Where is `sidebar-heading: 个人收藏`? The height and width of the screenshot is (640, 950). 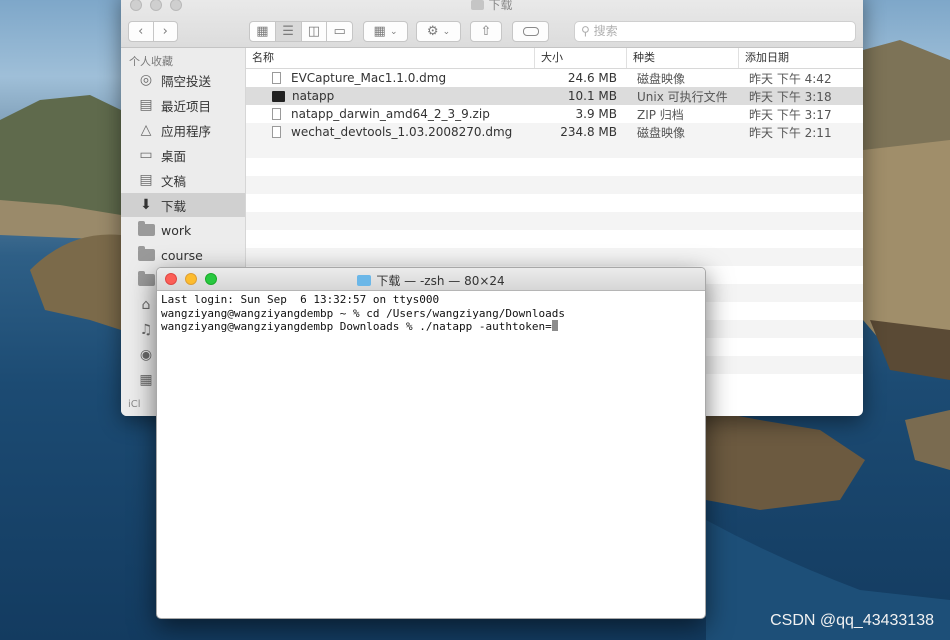 sidebar-heading: 个人收藏 is located at coordinates (151, 61).